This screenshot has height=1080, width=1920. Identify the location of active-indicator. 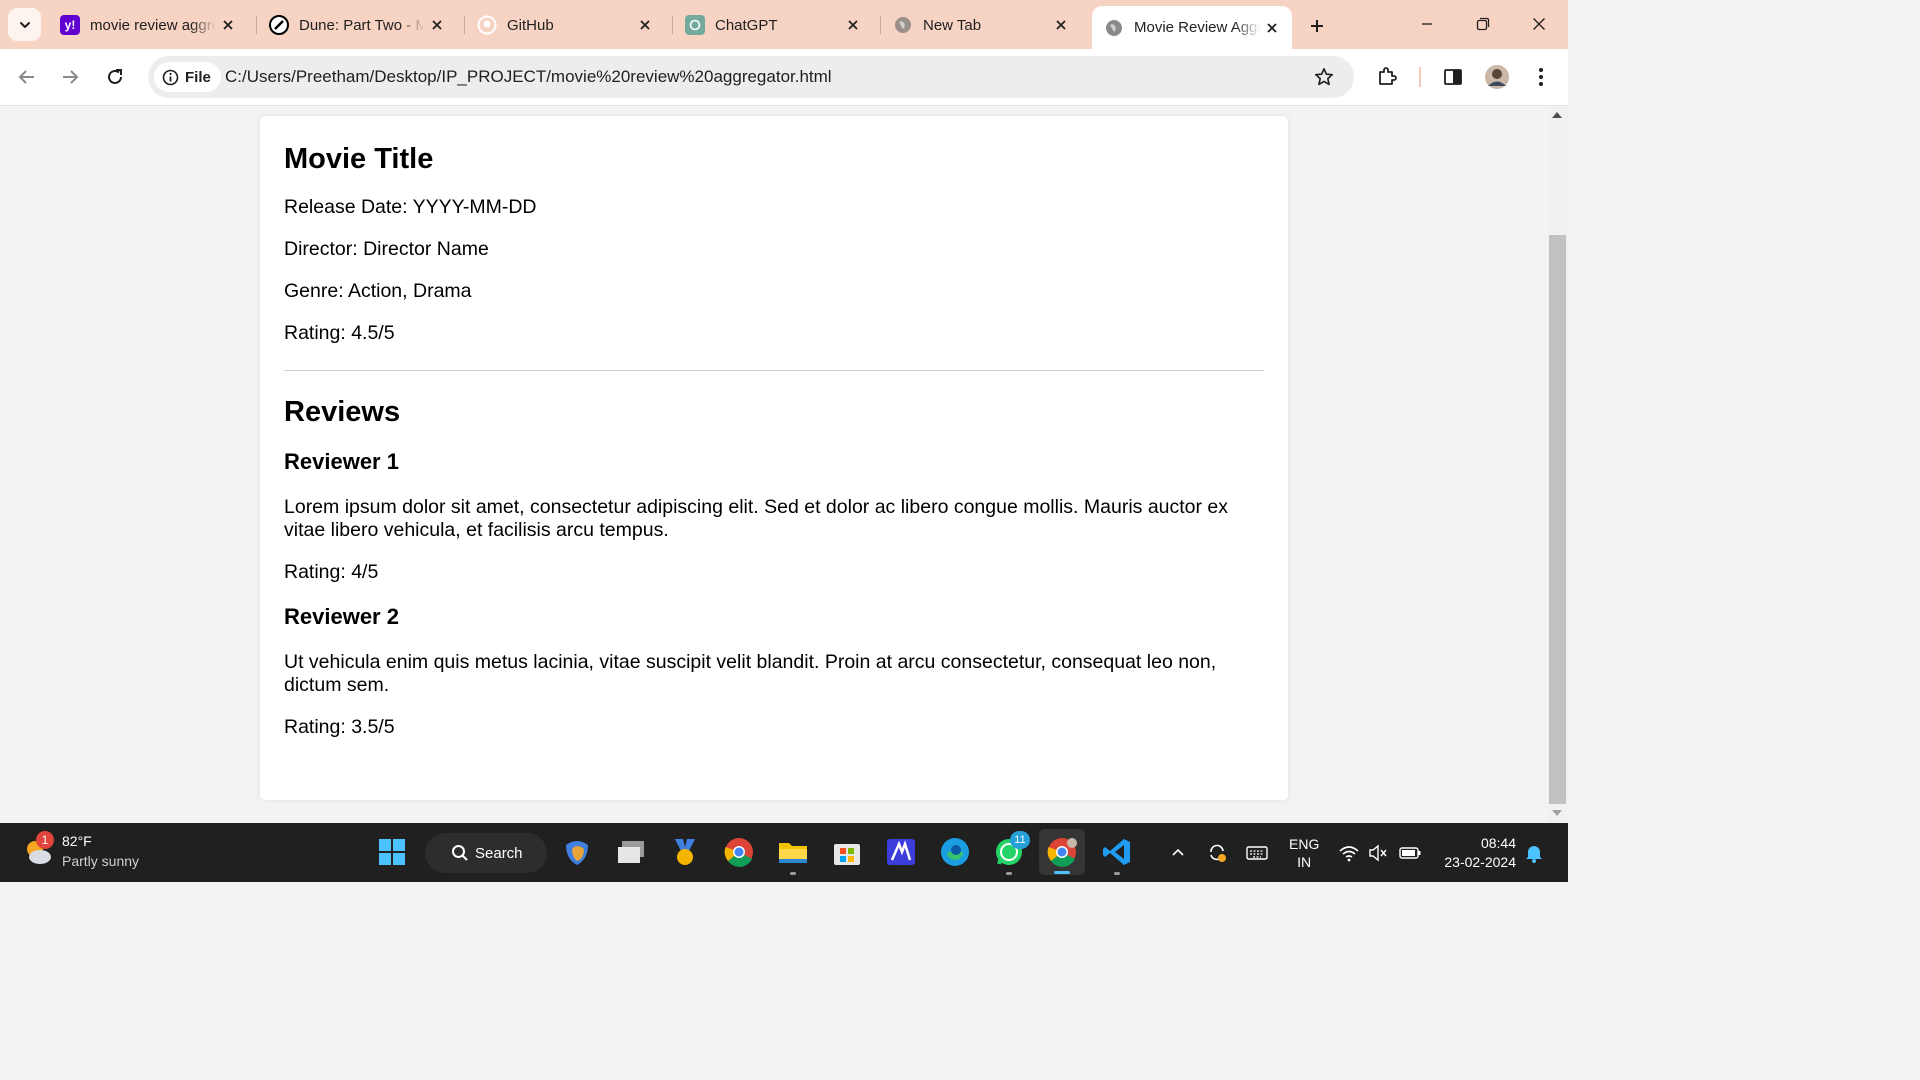
(1062, 872).